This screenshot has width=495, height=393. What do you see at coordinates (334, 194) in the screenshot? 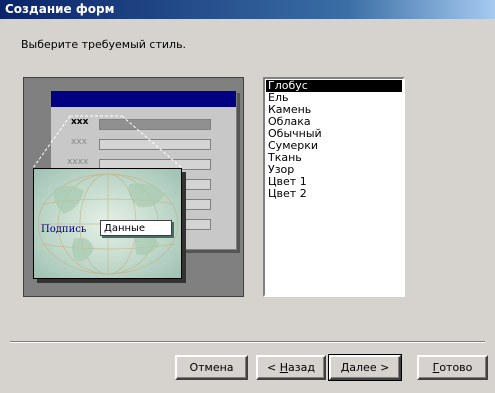
I see `style-item-color2: Цвет 2` at bounding box center [334, 194].